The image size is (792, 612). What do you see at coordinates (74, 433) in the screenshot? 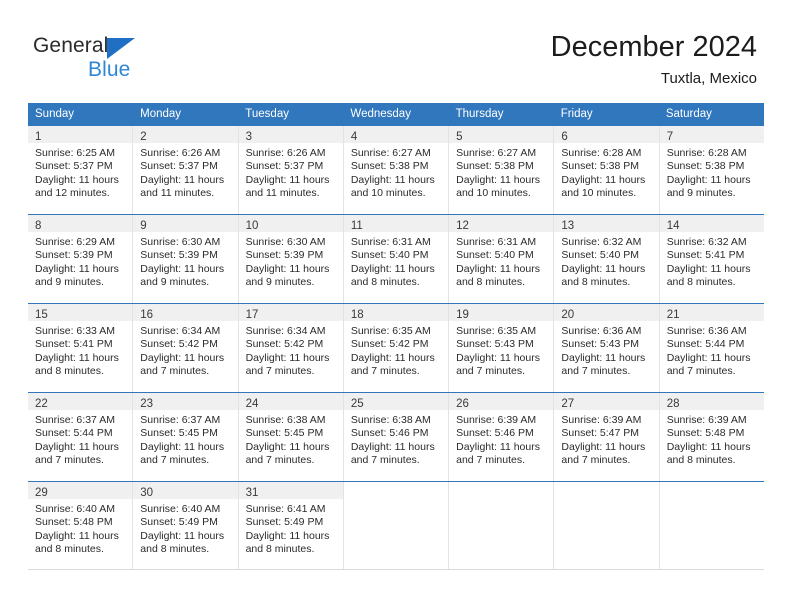
I see `sunset-text: Sunset: 5:44 PM` at bounding box center [74, 433].